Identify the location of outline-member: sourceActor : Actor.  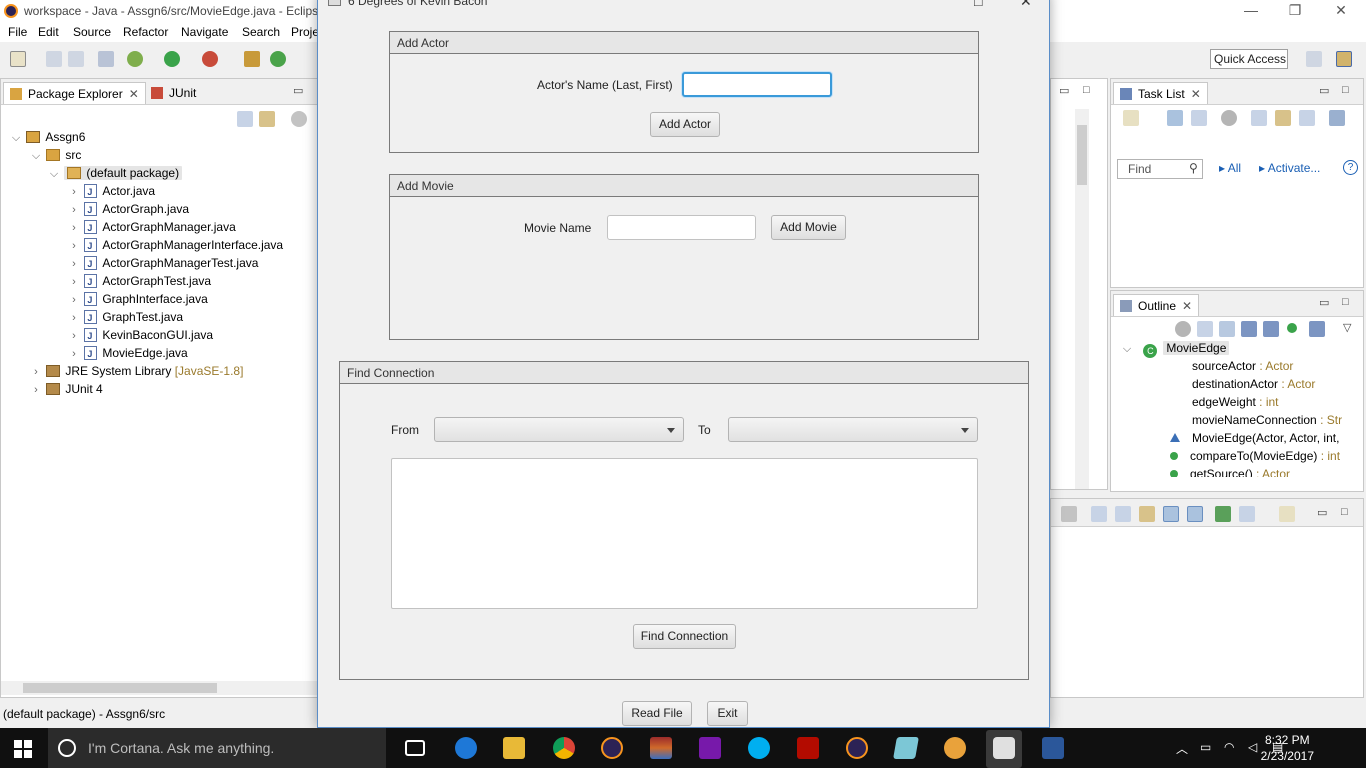
(1231, 366).